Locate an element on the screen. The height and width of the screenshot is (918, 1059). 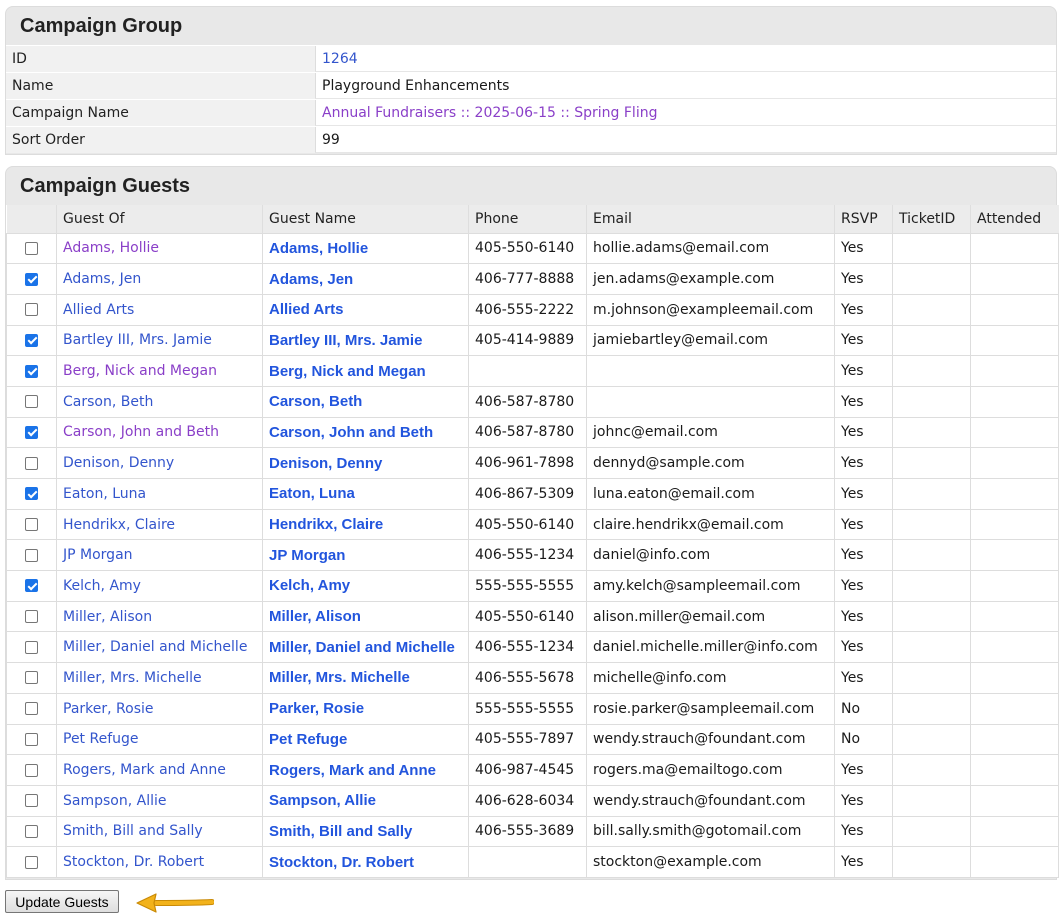
guest-phone: 406-867-5309 is located at coordinates (527, 494).